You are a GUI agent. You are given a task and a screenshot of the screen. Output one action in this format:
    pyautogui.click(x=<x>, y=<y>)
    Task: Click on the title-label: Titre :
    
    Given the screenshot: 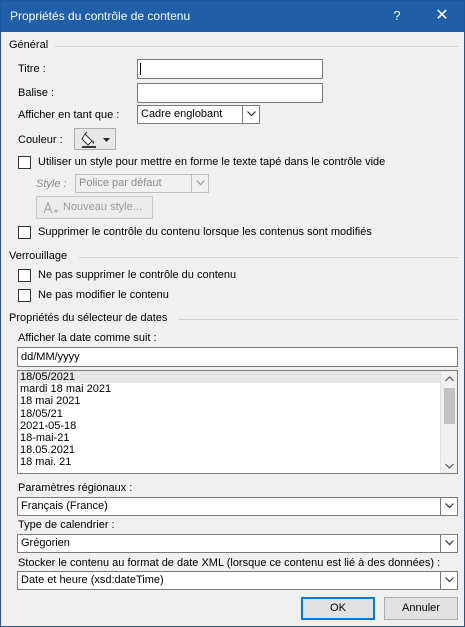 What is the action you would take?
    pyautogui.click(x=32, y=69)
    